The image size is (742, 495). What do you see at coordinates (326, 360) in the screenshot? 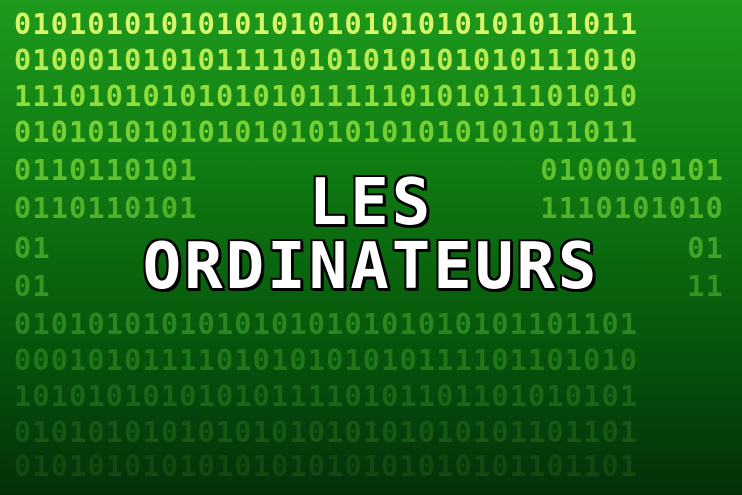
I see `binary-row-6: 0001010111101010101010111101101010` at bounding box center [326, 360].